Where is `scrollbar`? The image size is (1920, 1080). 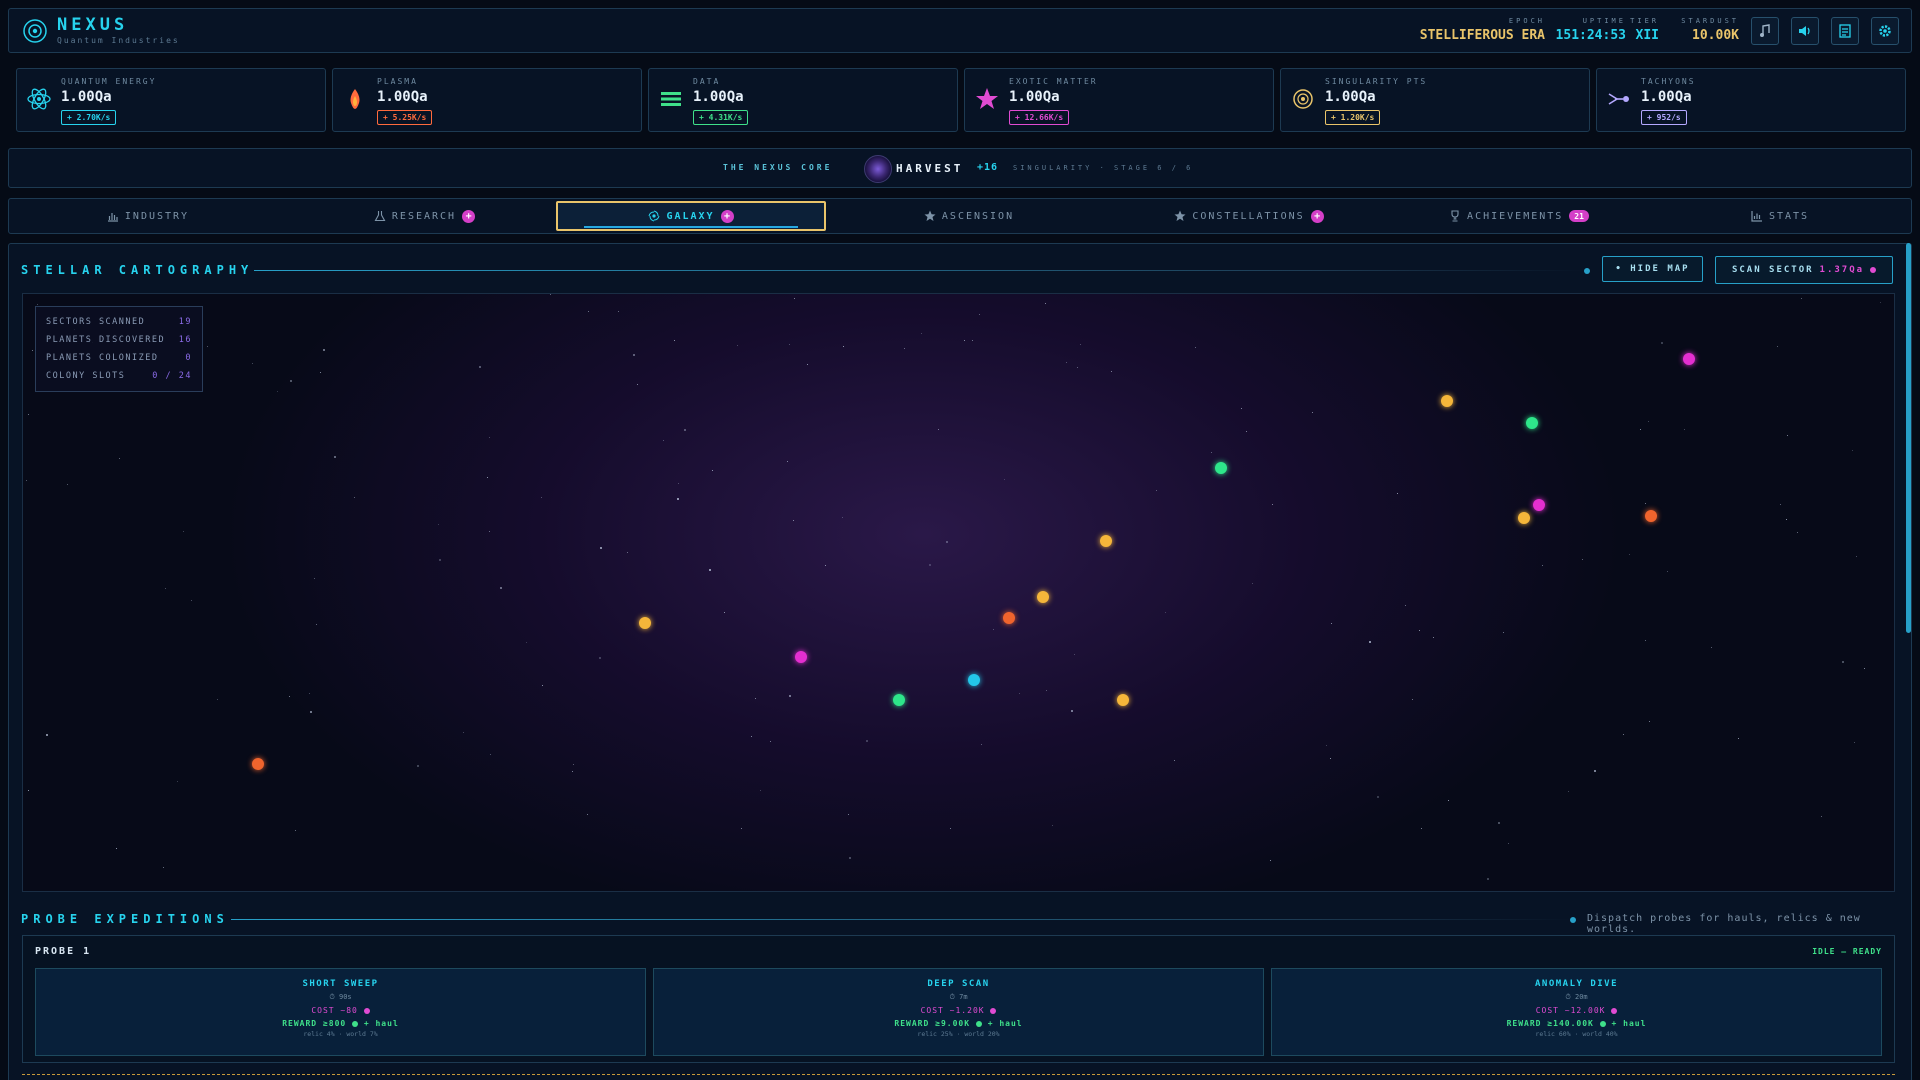 scrollbar is located at coordinates (1908, 438).